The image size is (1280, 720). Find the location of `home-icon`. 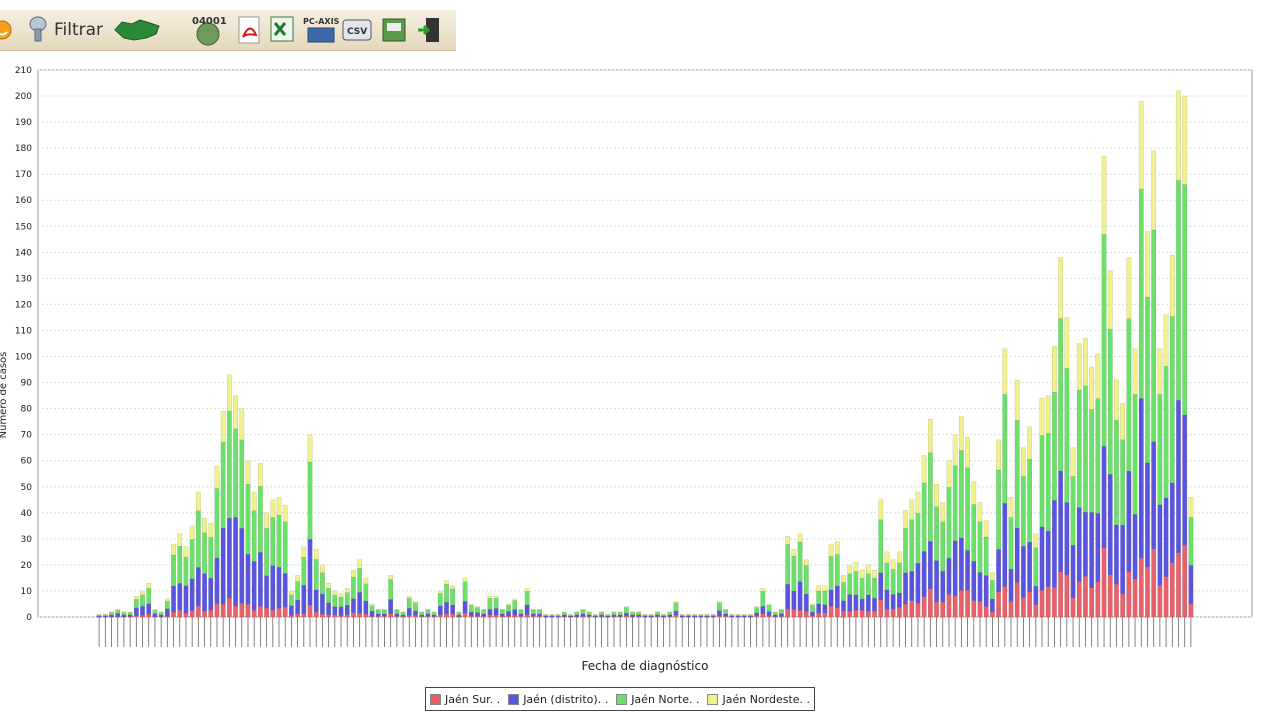

home-icon is located at coordinates (8, 30).